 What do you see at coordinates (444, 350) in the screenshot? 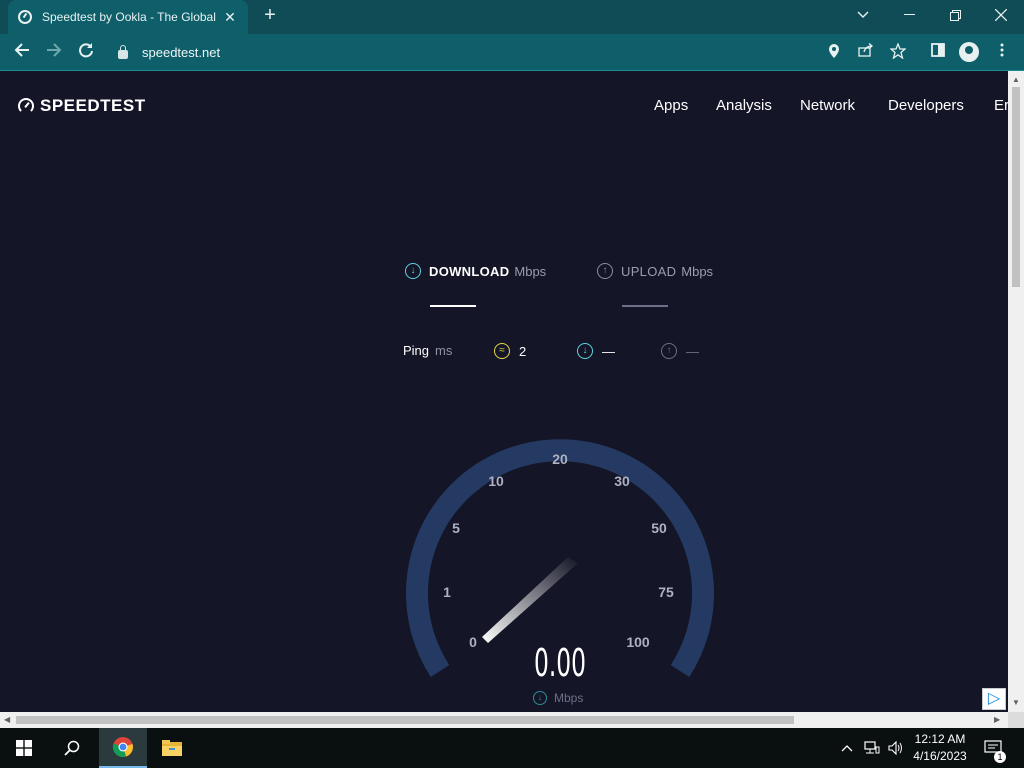
I see `ping-unit: ms` at bounding box center [444, 350].